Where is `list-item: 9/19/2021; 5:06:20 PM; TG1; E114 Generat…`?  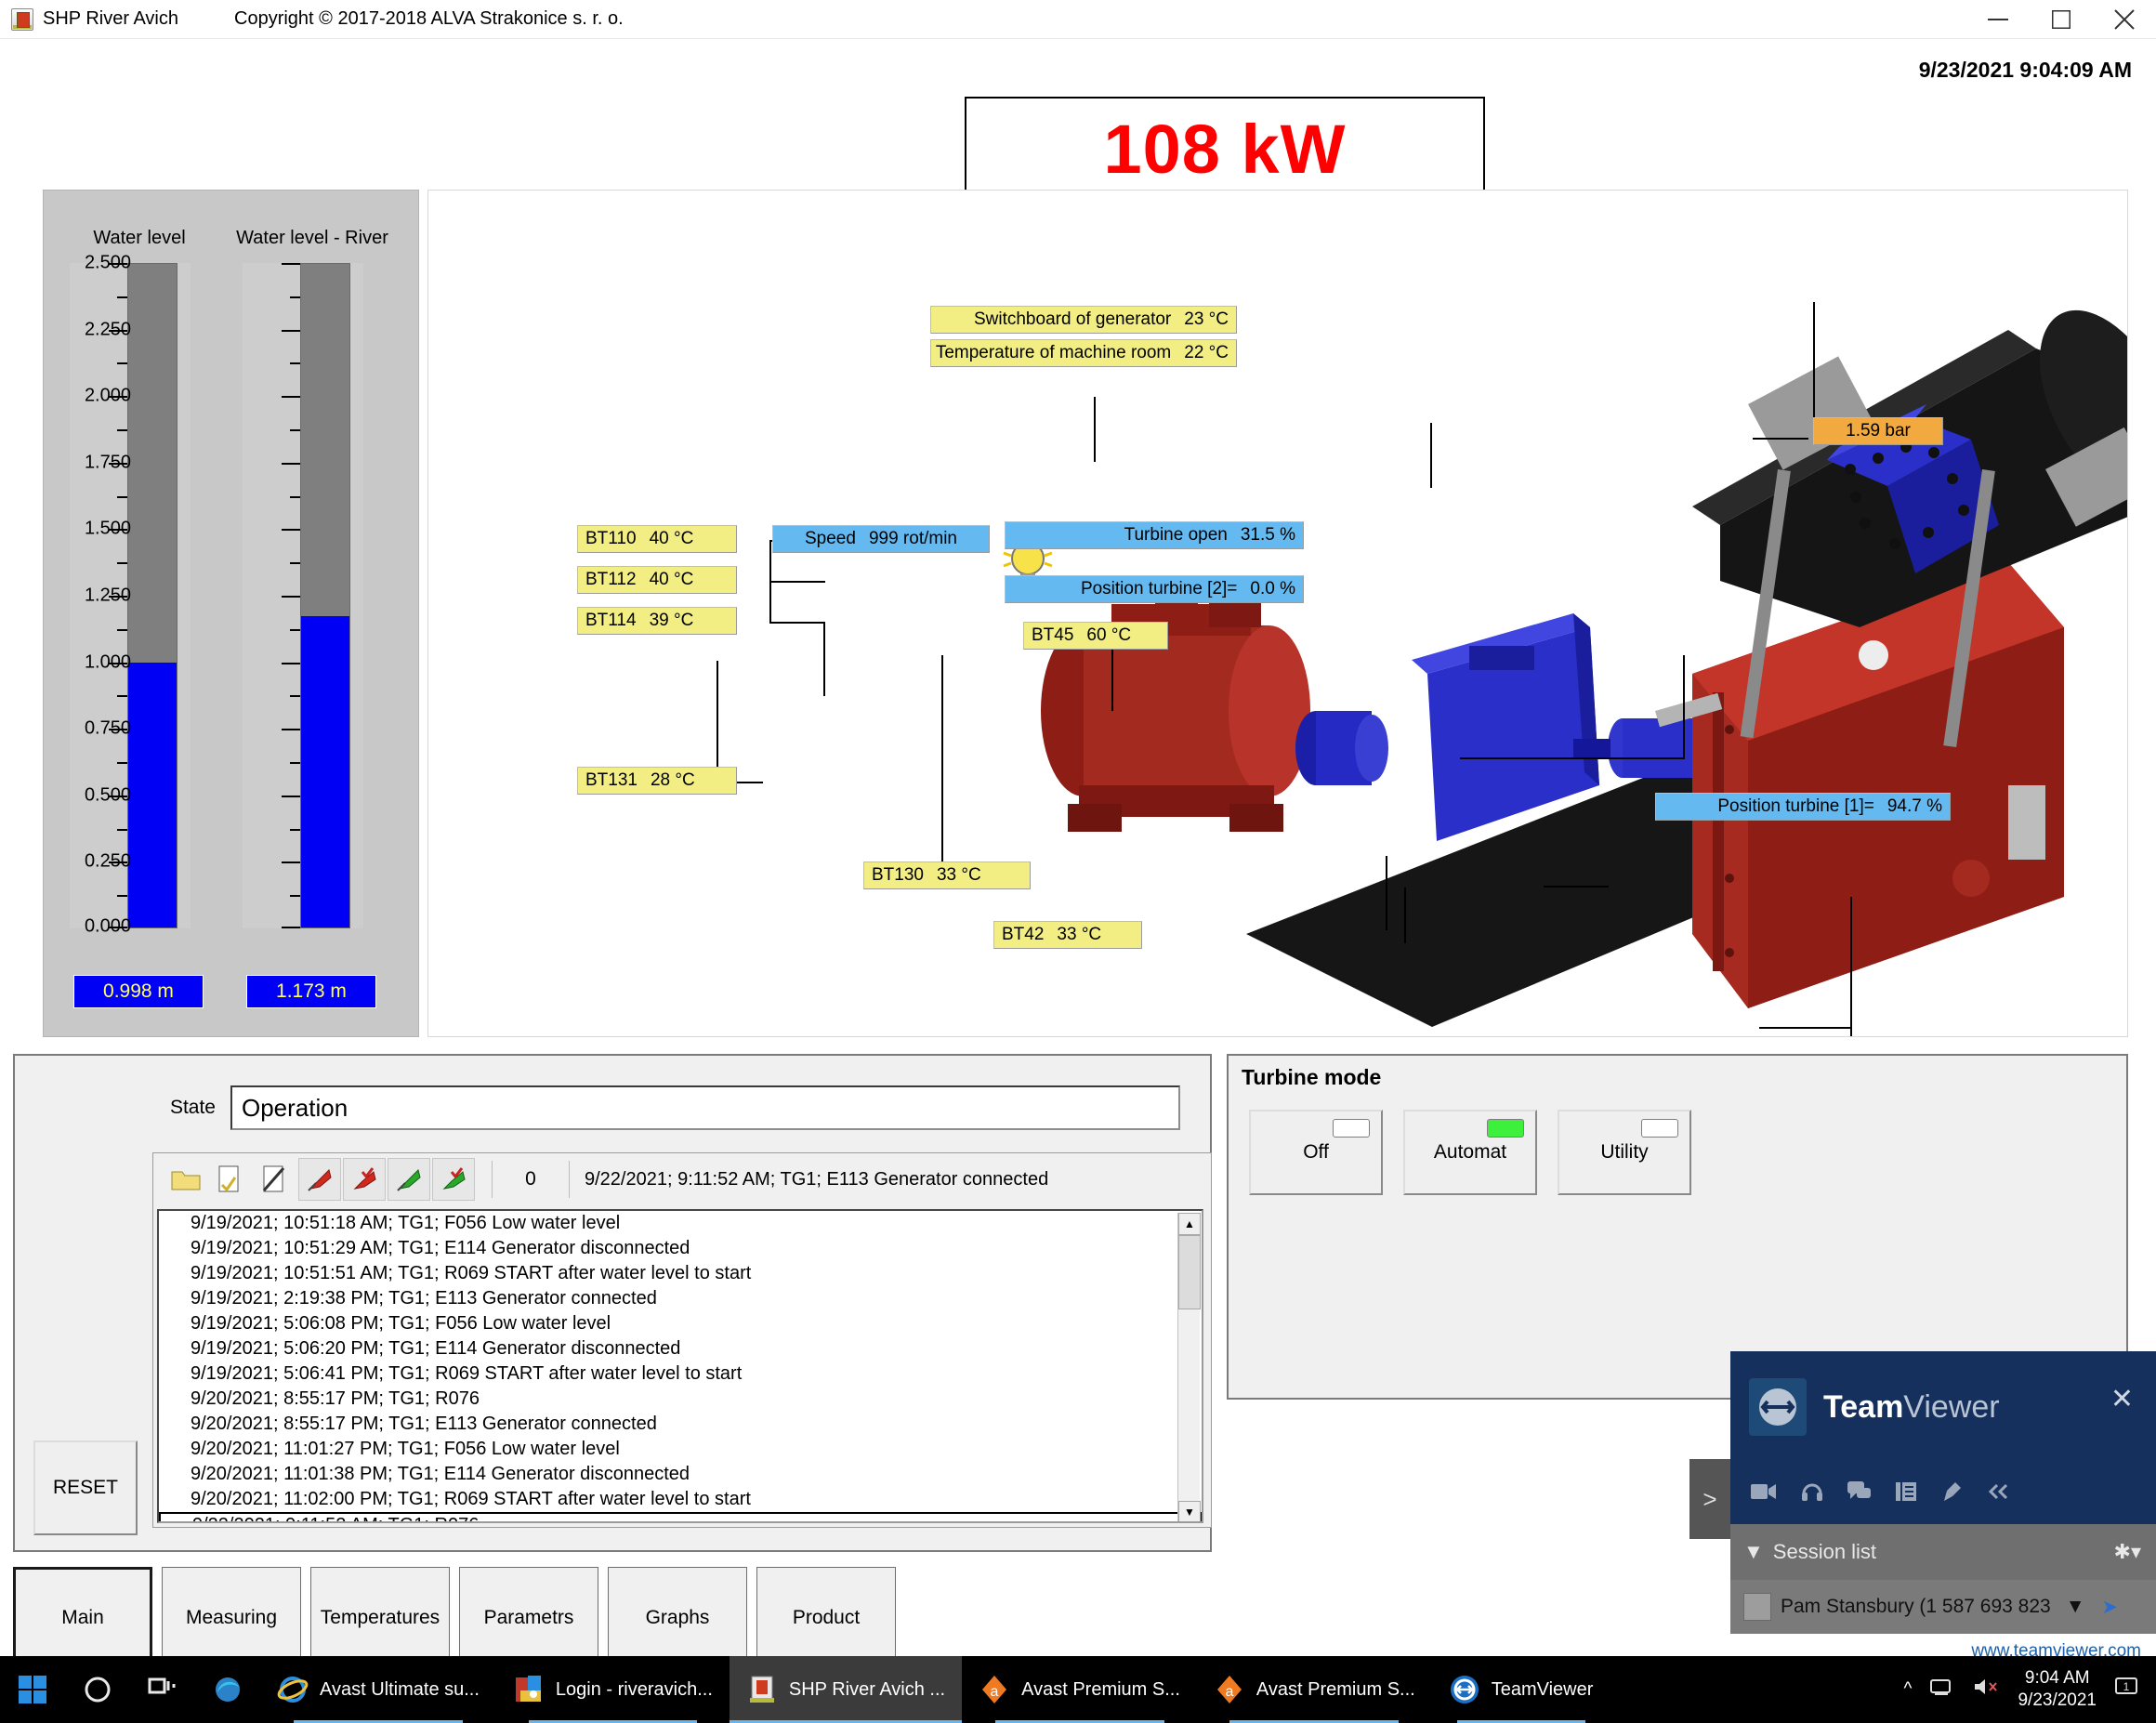
list-item: 9/19/2021; 5:06:20 PM; TG1; E114 Generat… is located at coordinates (681, 1348).